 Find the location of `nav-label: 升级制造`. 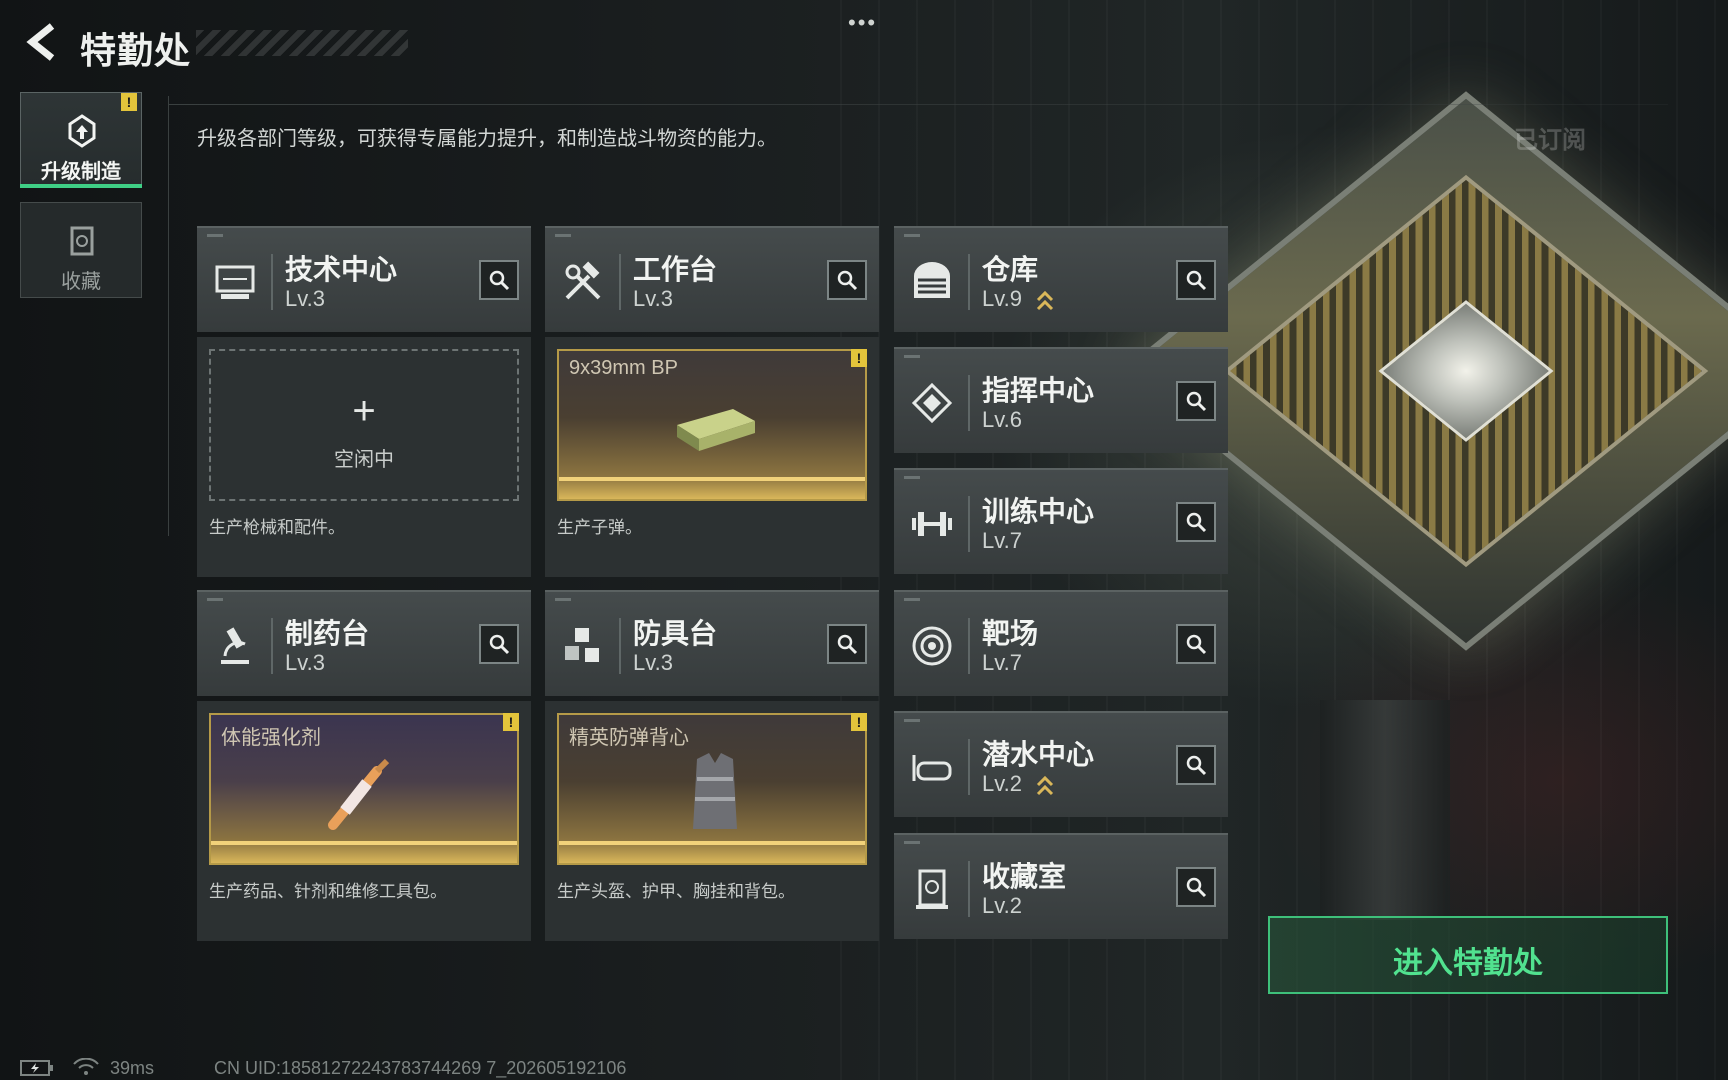

nav-label: 升级制造 is located at coordinates (81, 172).